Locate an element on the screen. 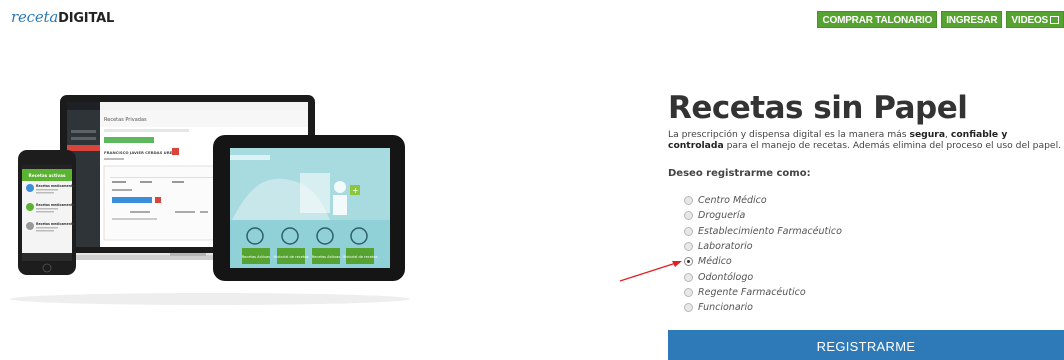 This screenshot has height=360, width=1064. option-label: Centro Médico is located at coordinates (732, 201).